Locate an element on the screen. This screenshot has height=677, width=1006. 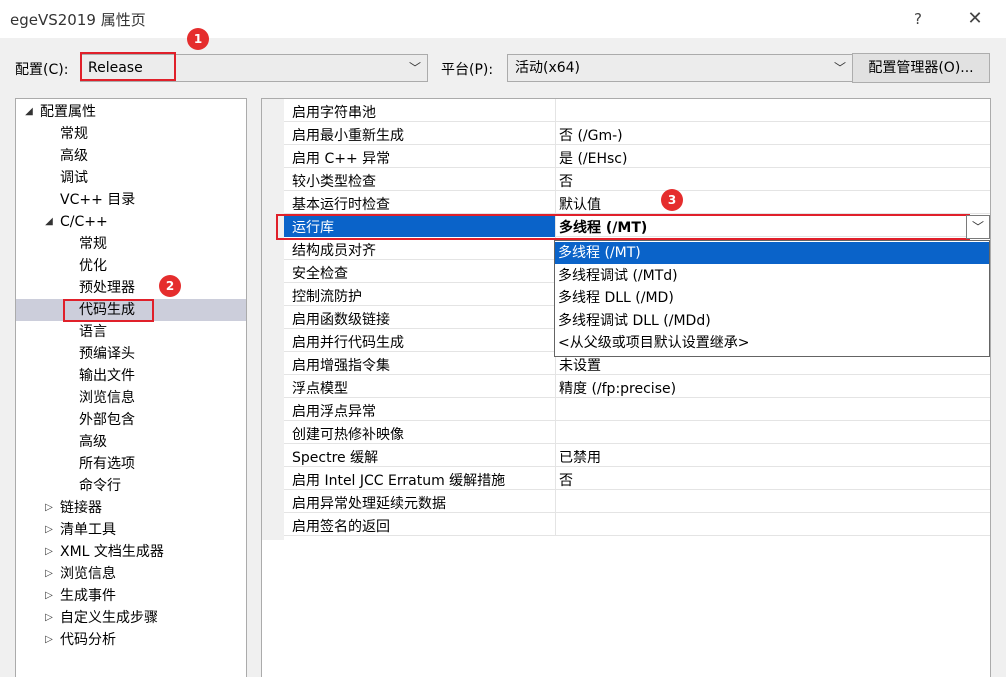
highlight-box-config is located at coordinates (128, 66).